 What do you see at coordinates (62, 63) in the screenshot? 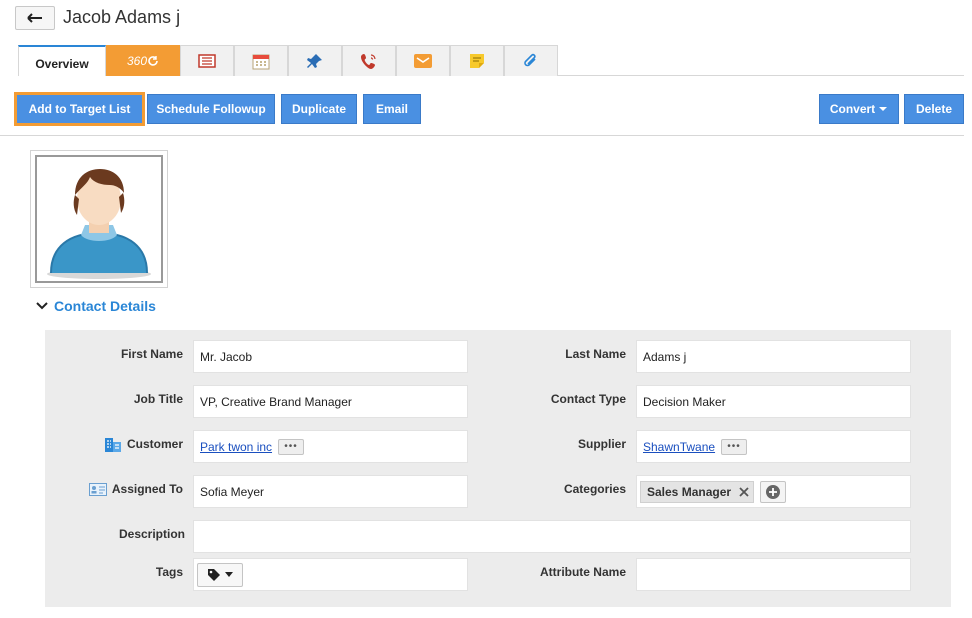
I see `tab-overview-label: Overview` at bounding box center [62, 63].